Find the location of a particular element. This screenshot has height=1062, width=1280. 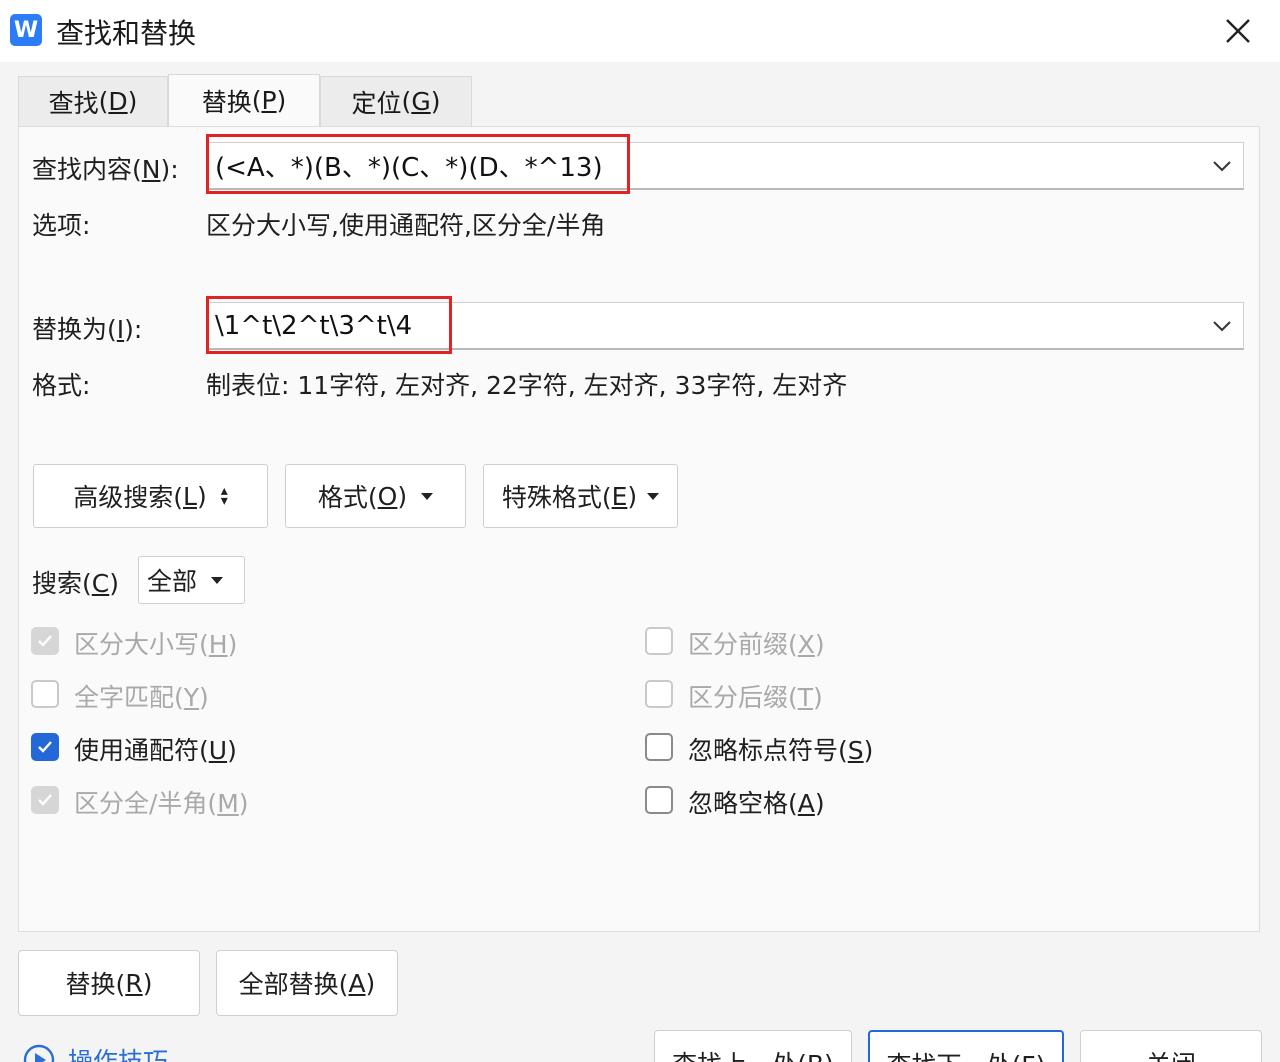

find-label: 查找内容(N): is located at coordinates (105, 169).